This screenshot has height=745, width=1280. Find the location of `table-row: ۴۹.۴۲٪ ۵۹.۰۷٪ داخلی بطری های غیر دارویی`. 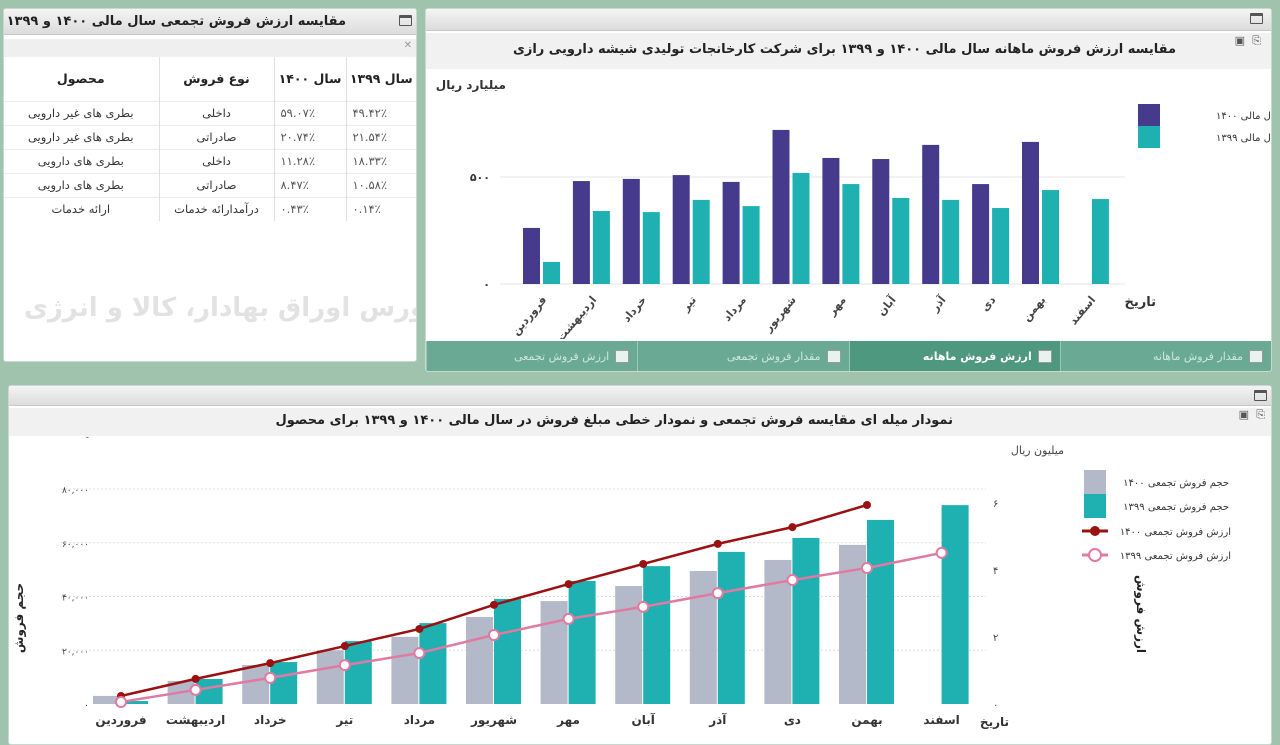

table-row: ۴۹.۴۲٪ ۵۹.۰۷٪ داخلی بطری های غیر دارویی is located at coordinates (210, 112).